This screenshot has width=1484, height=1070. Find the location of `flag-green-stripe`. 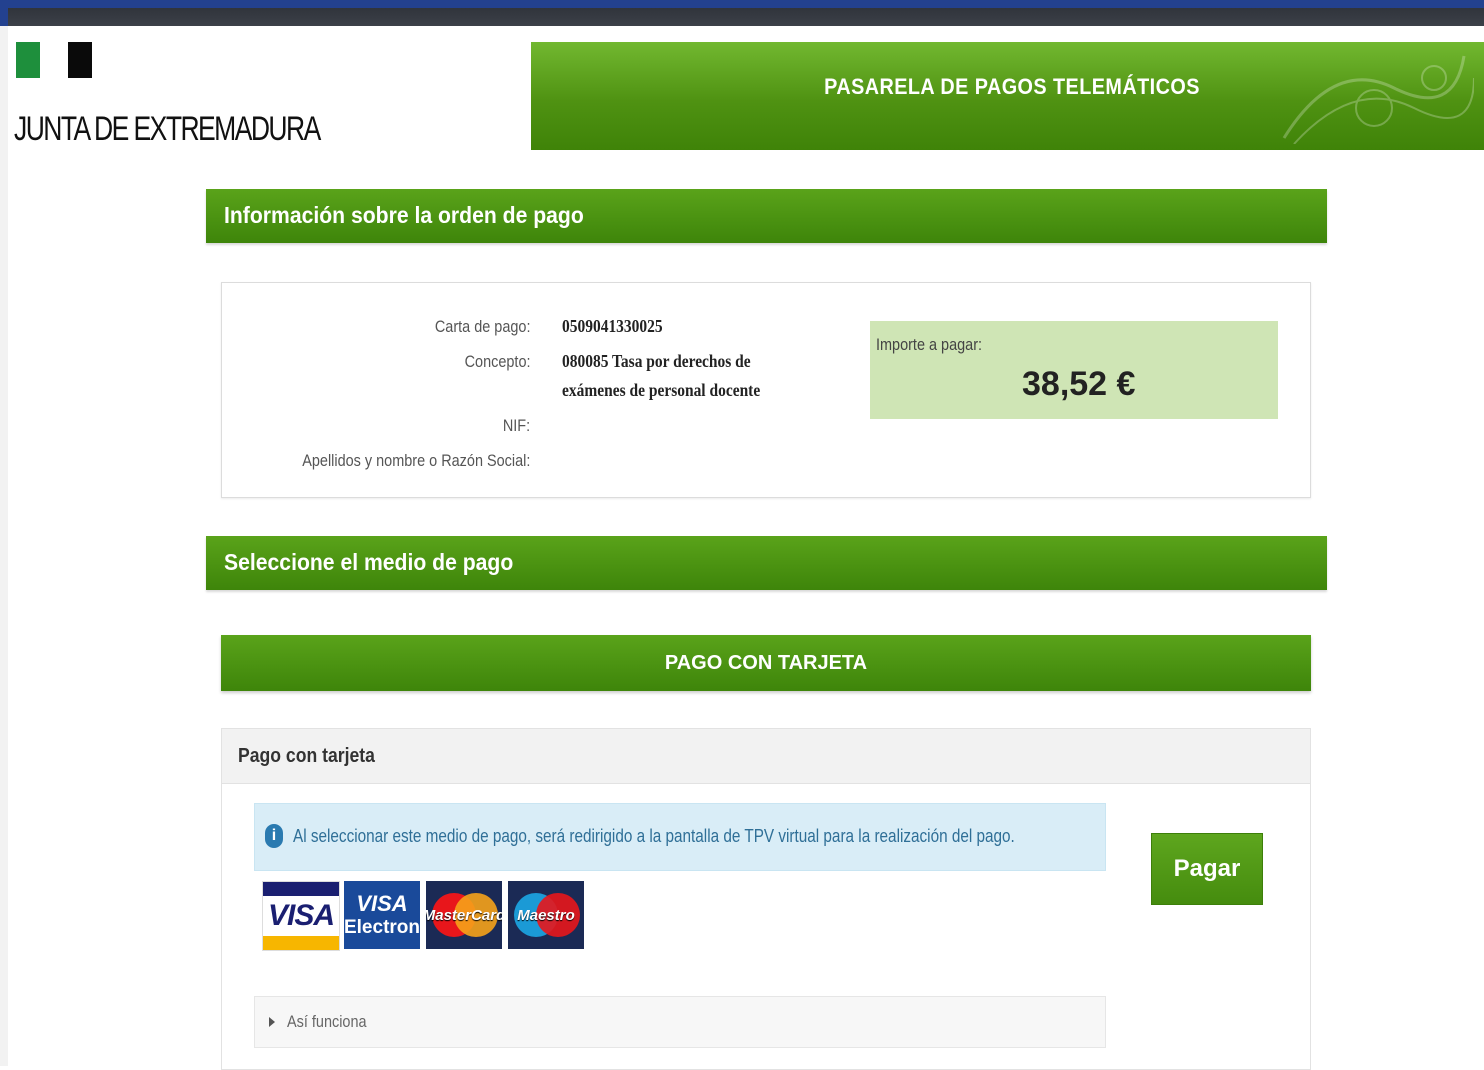

flag-green-stripe is located at coordinates (28, 60).